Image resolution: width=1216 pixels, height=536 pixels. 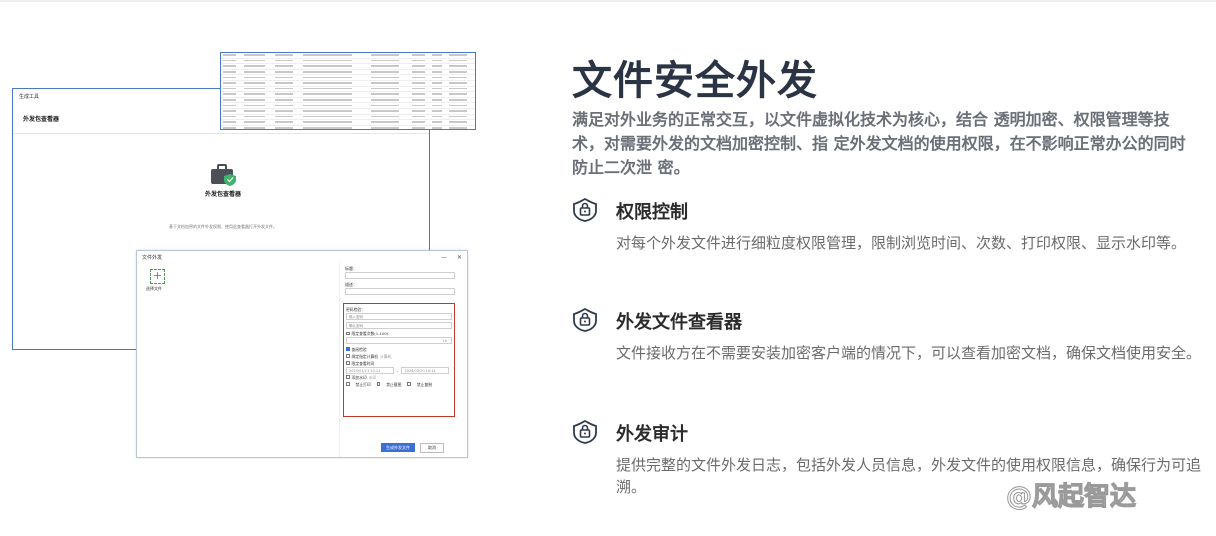 I want to click on log-table, so click(x=348, y=91).